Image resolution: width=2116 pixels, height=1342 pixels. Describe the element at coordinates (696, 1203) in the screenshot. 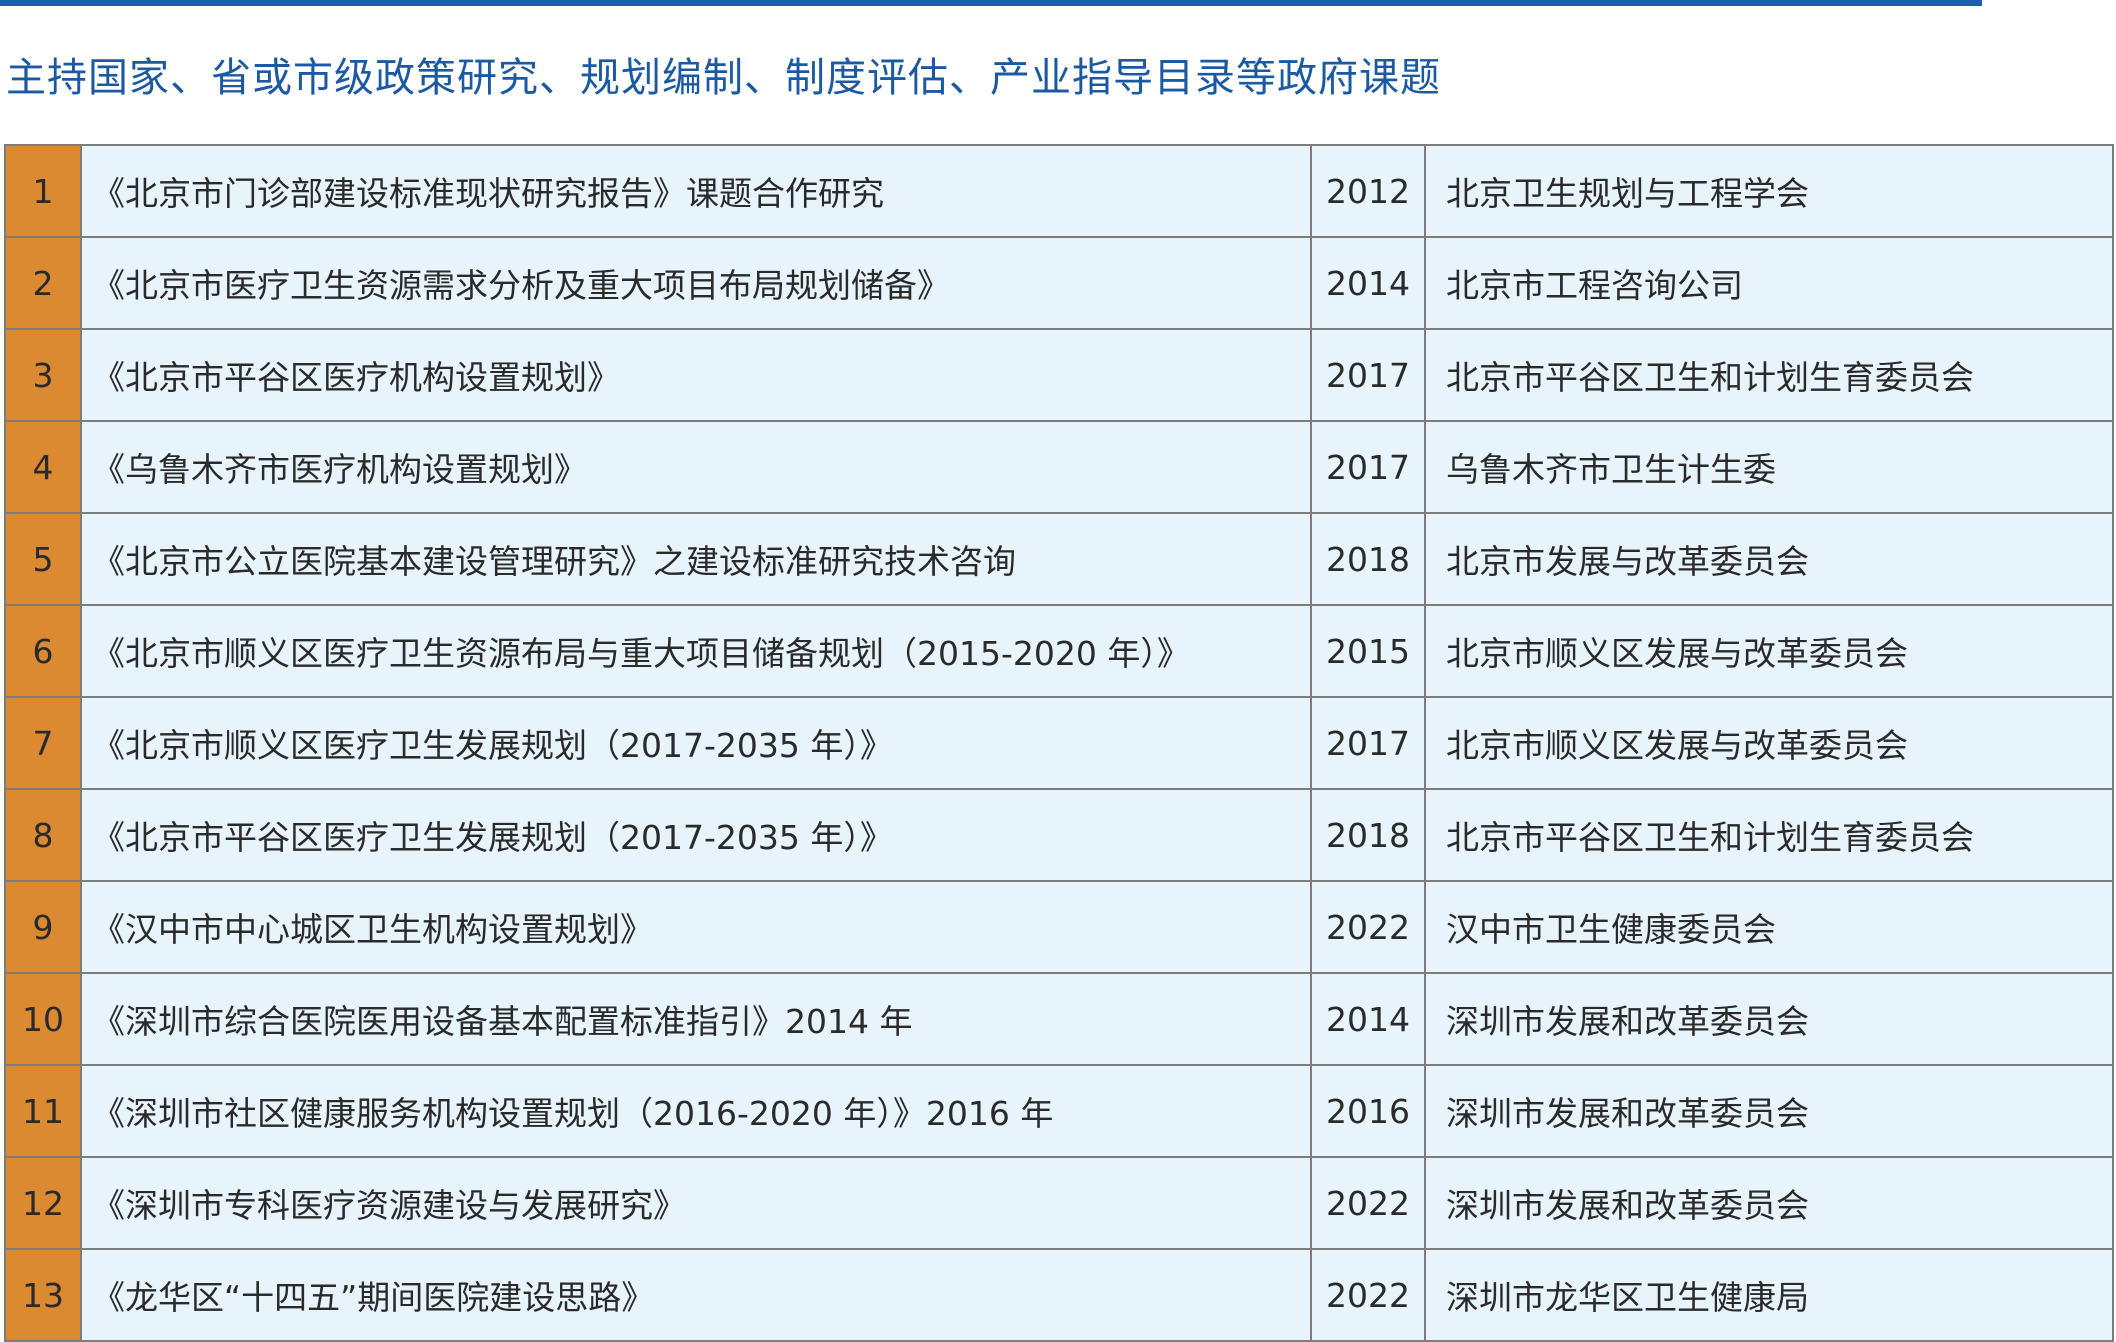

I see `project-name: 《深圳市专科医疗资源建设与发展研究》` at that location.